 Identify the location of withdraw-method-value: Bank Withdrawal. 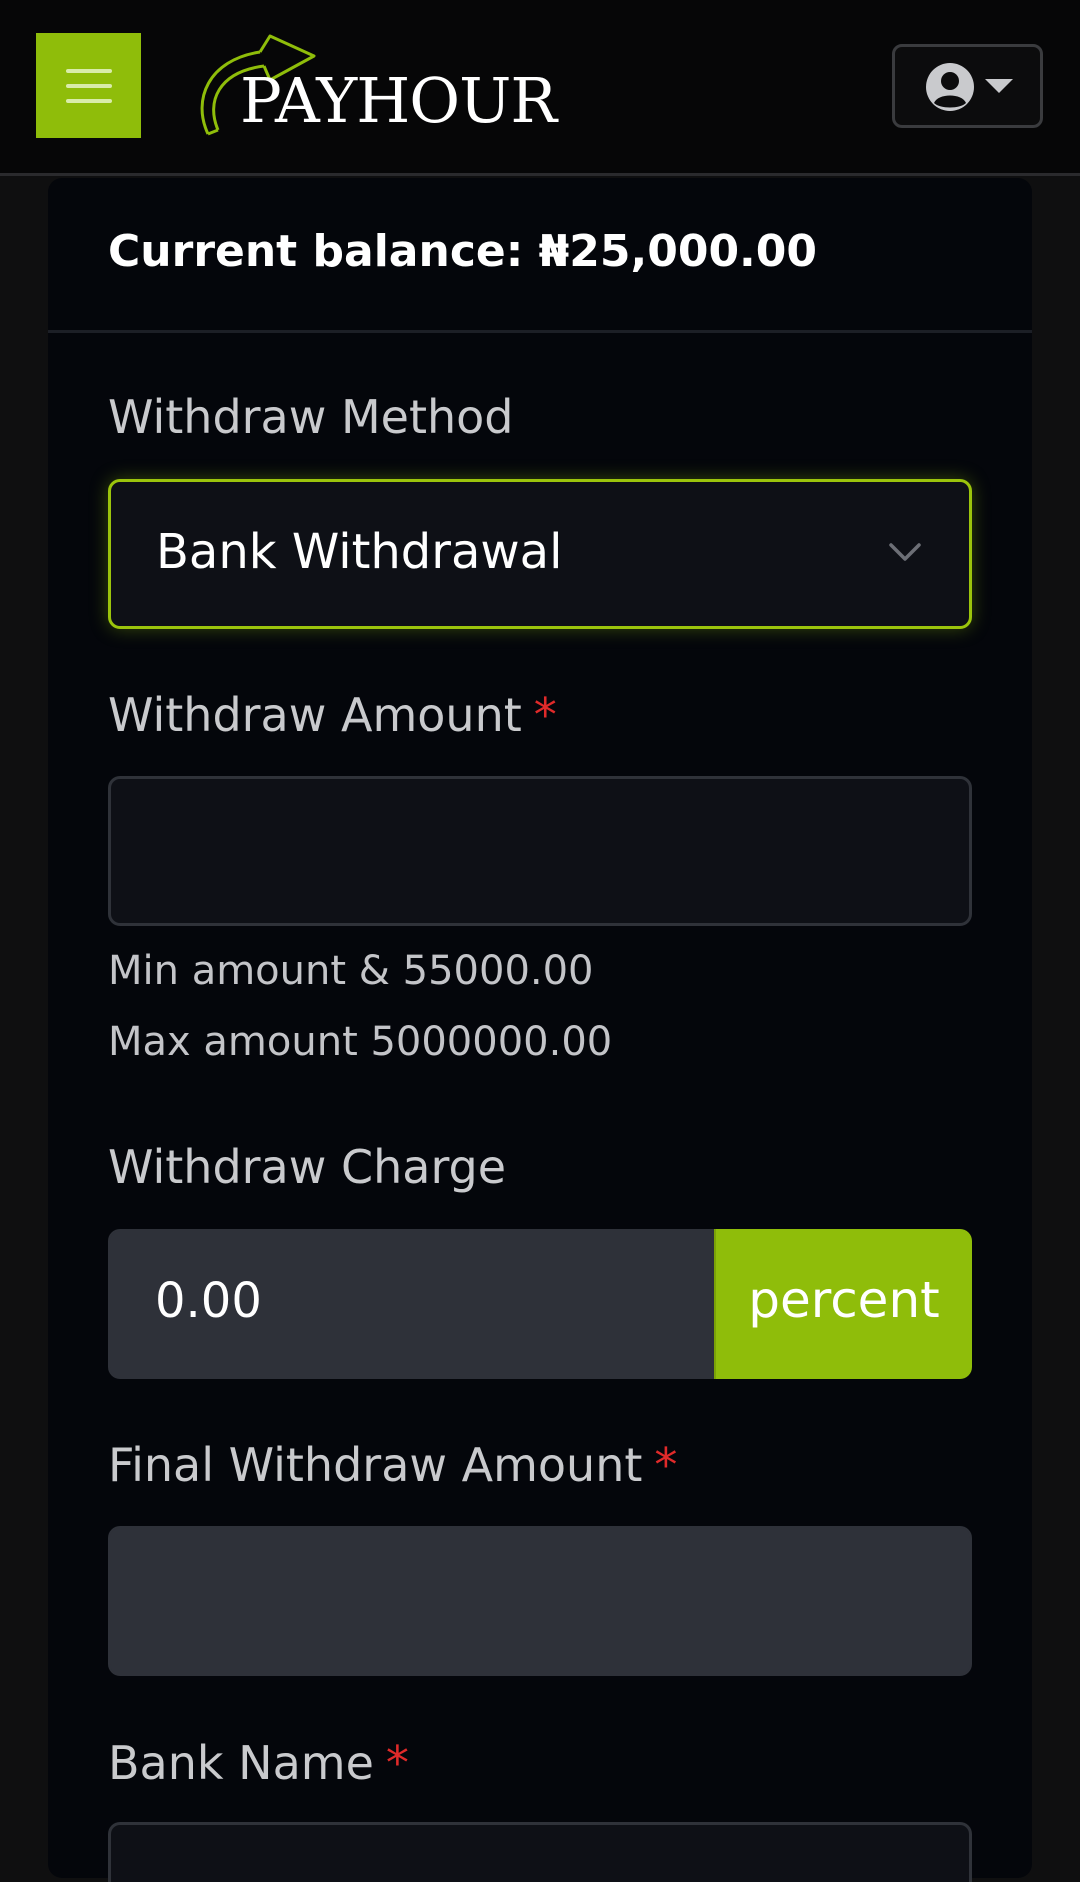
(359, 552).